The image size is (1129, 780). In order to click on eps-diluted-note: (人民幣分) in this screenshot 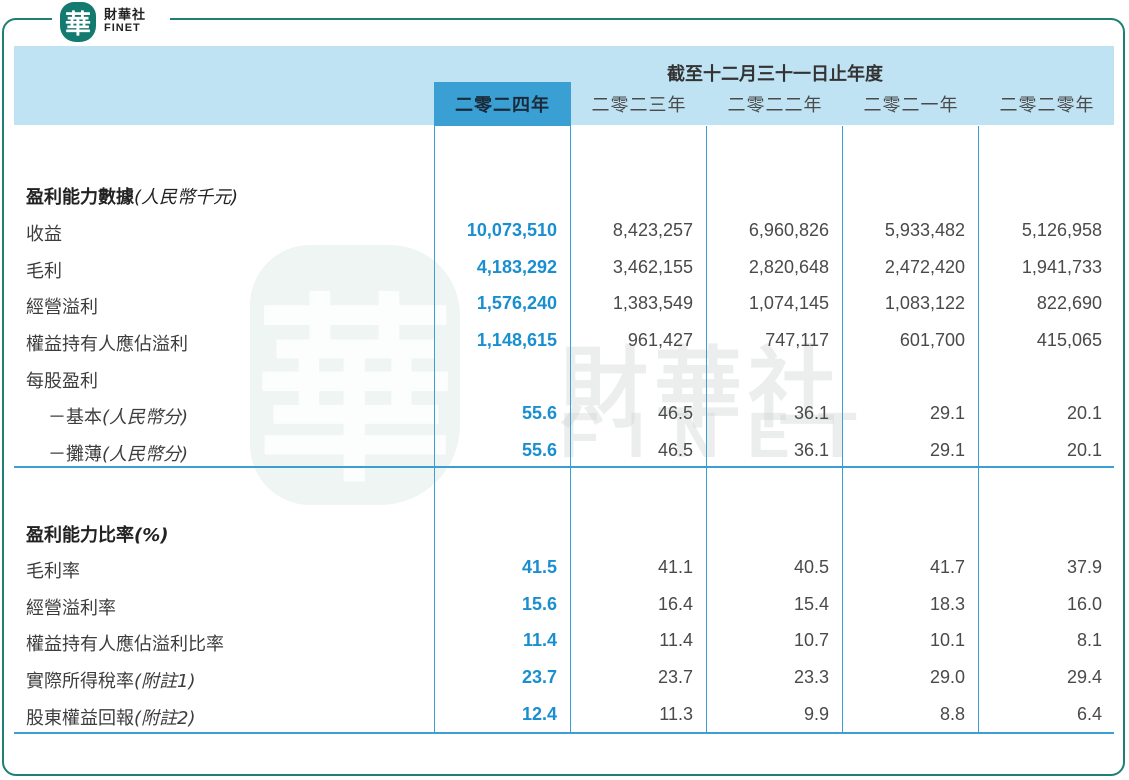, I will do `click(145, 454)`.